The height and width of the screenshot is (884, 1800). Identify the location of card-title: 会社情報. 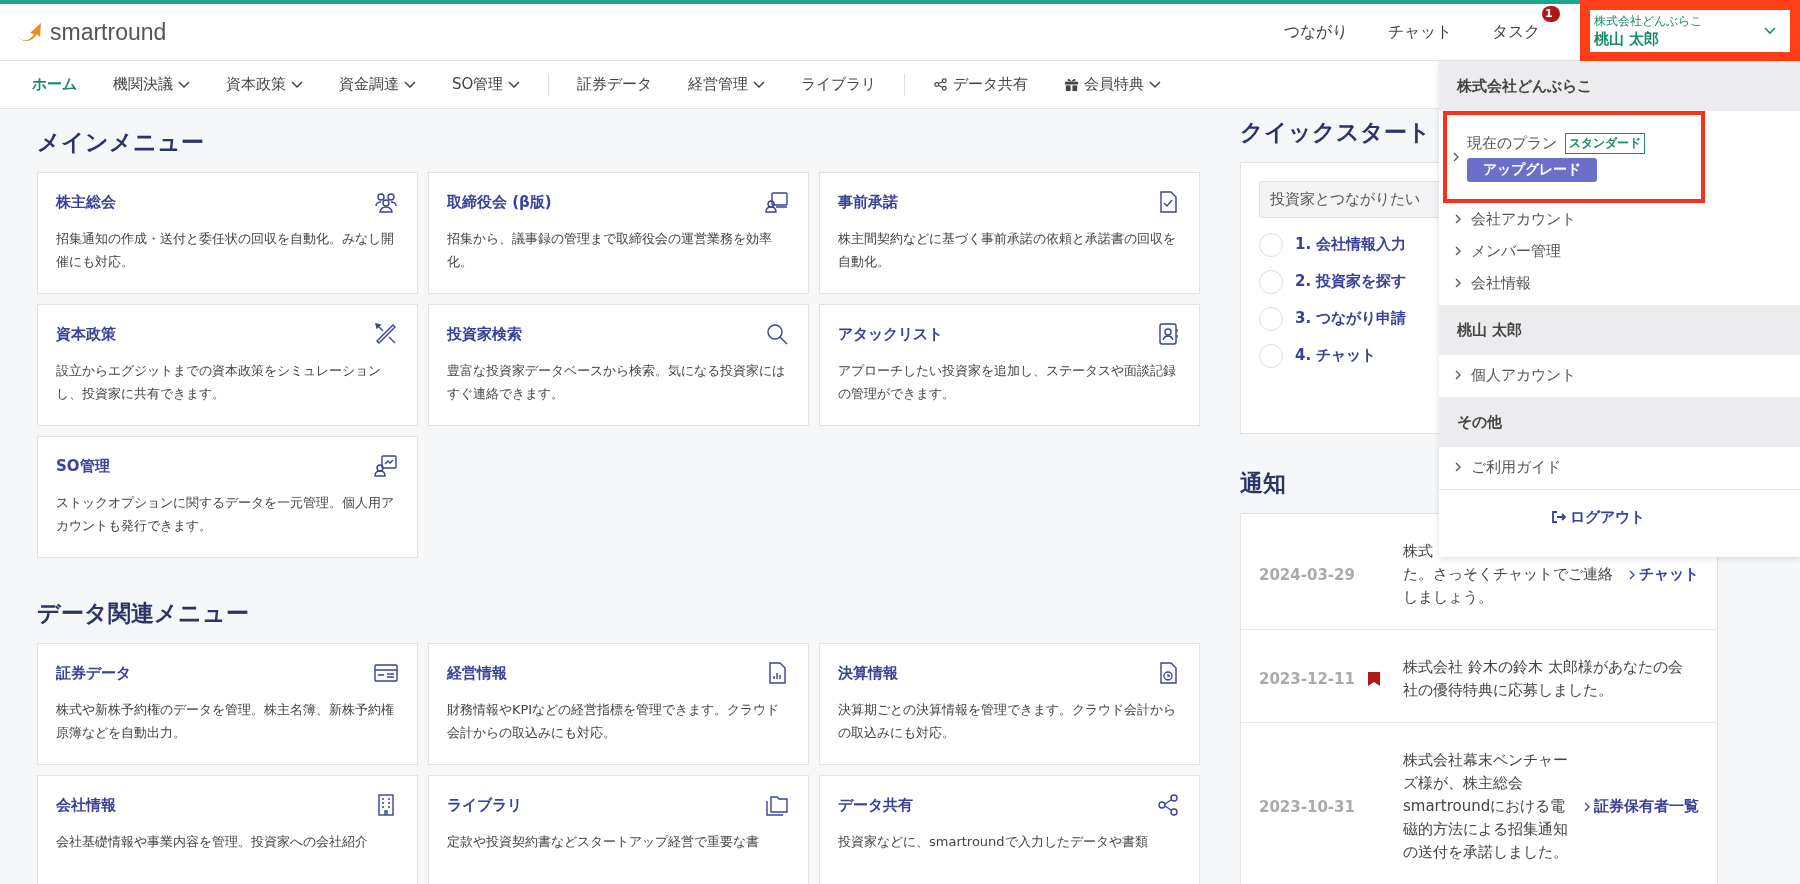
(86, 805).